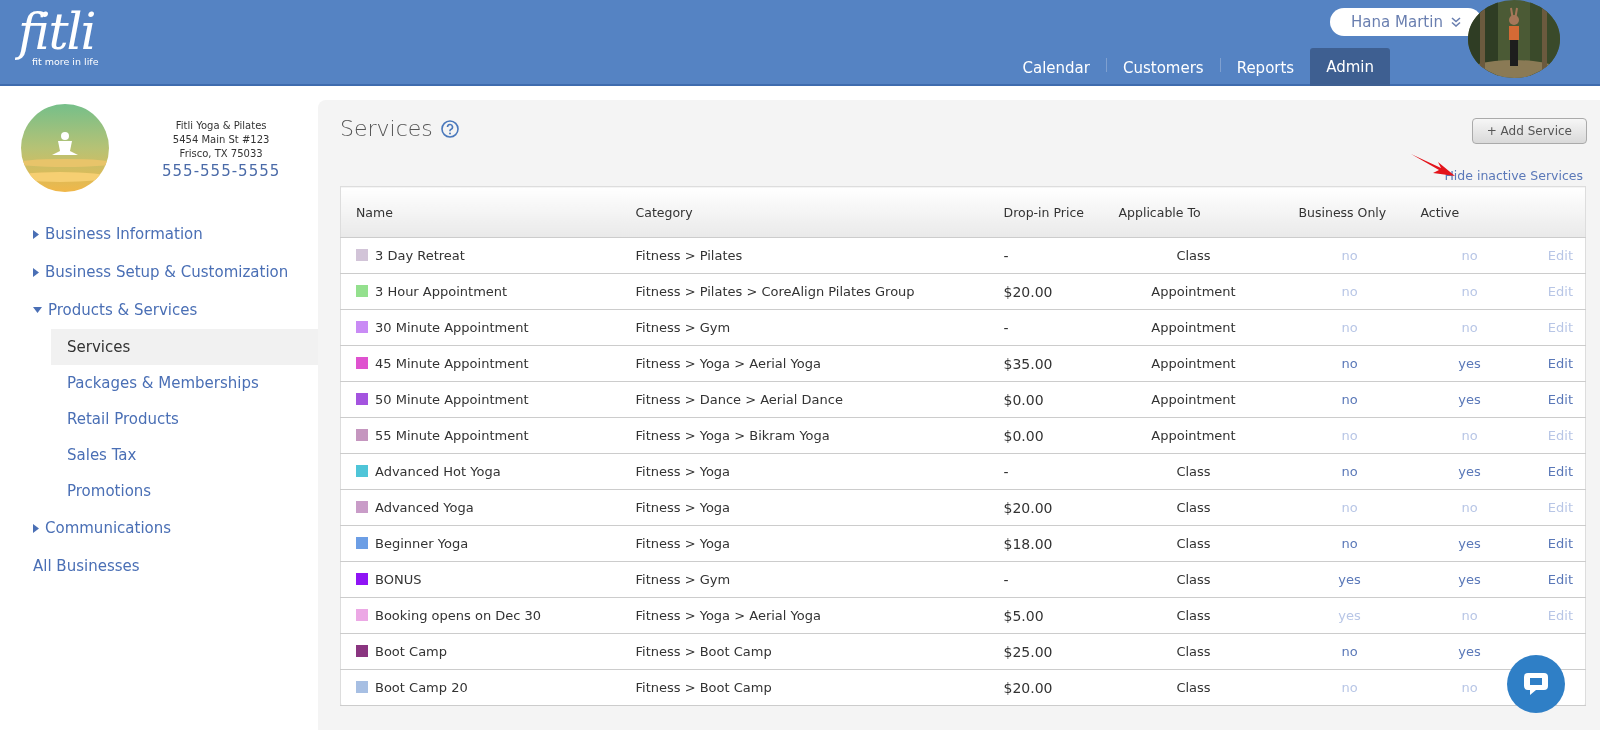 Image resolution: width=1600 pixels, height=730 pixels. I want to click on nav-tab: Admin, so click(1350, 67).